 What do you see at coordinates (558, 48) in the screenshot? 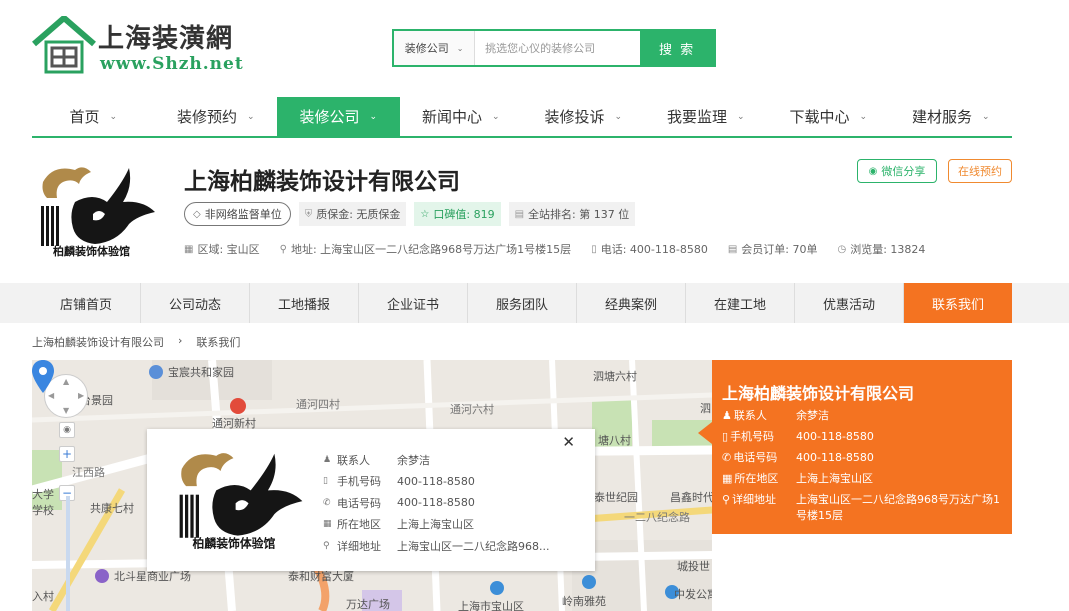
I see `search-input` at bounding box center [558, 48].